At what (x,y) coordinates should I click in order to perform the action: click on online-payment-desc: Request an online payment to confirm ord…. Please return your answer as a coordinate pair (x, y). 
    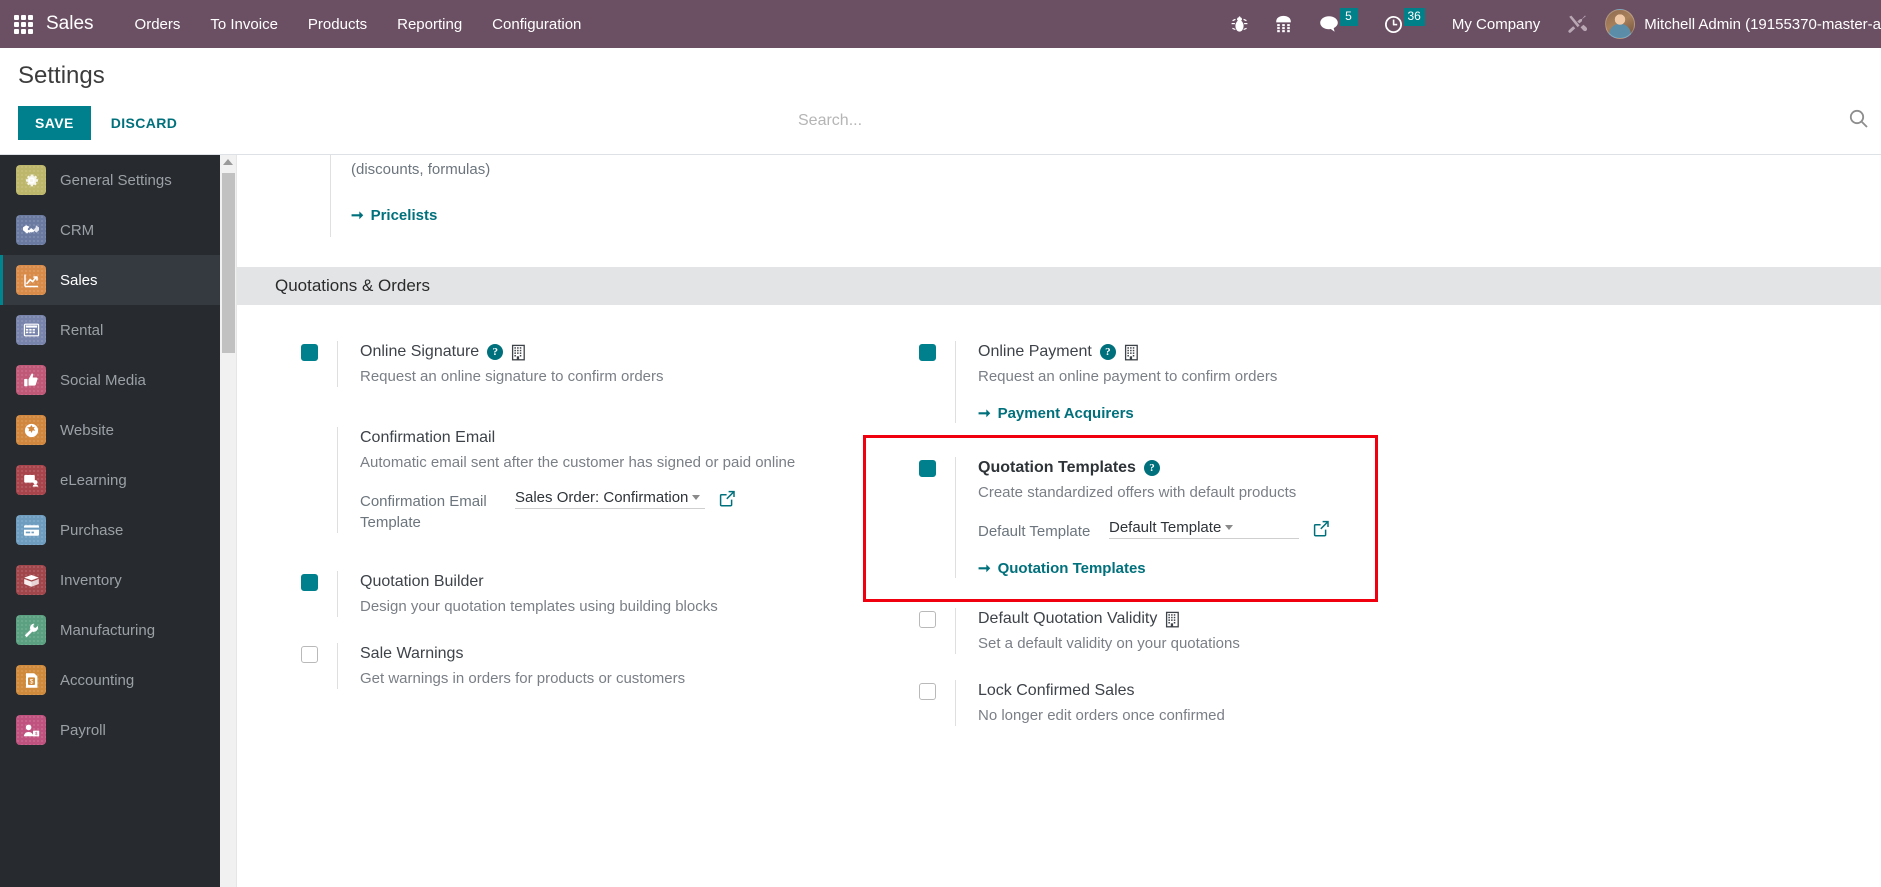
    Looking at the image, I should click on (1128, 376).